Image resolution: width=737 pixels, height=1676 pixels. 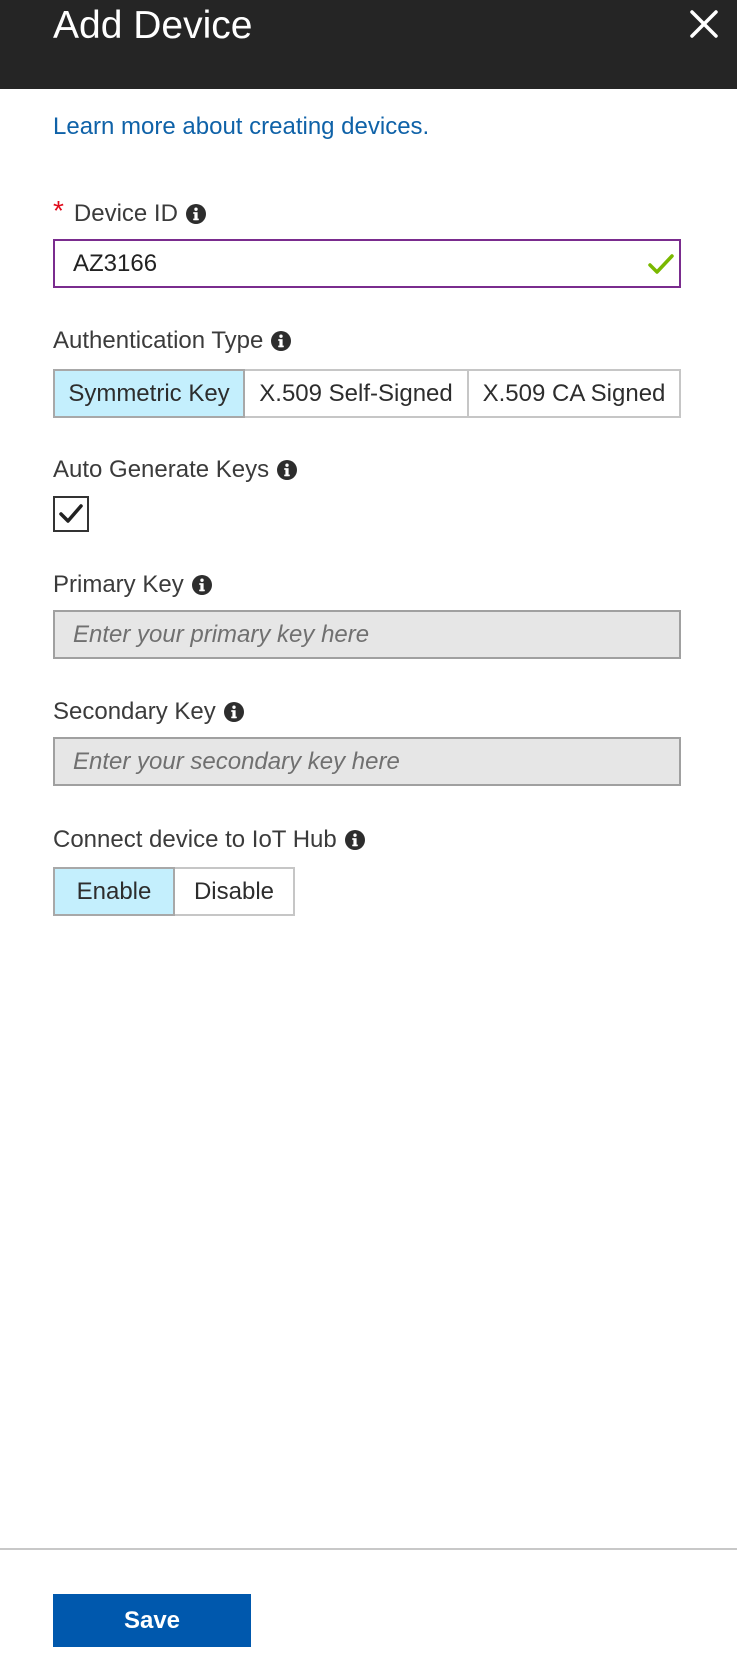 What do you see at coordinates (367, 761) in the screenshot?
I see `secondary-key-input` at bounding box center [367, 761].